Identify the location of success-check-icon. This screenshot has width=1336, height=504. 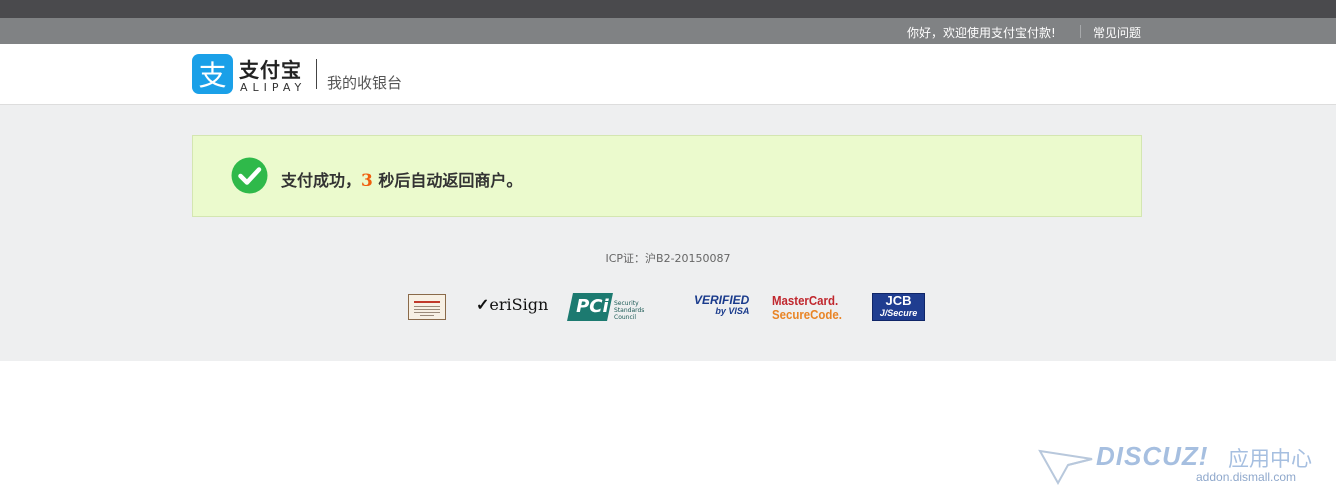
(249, 175).